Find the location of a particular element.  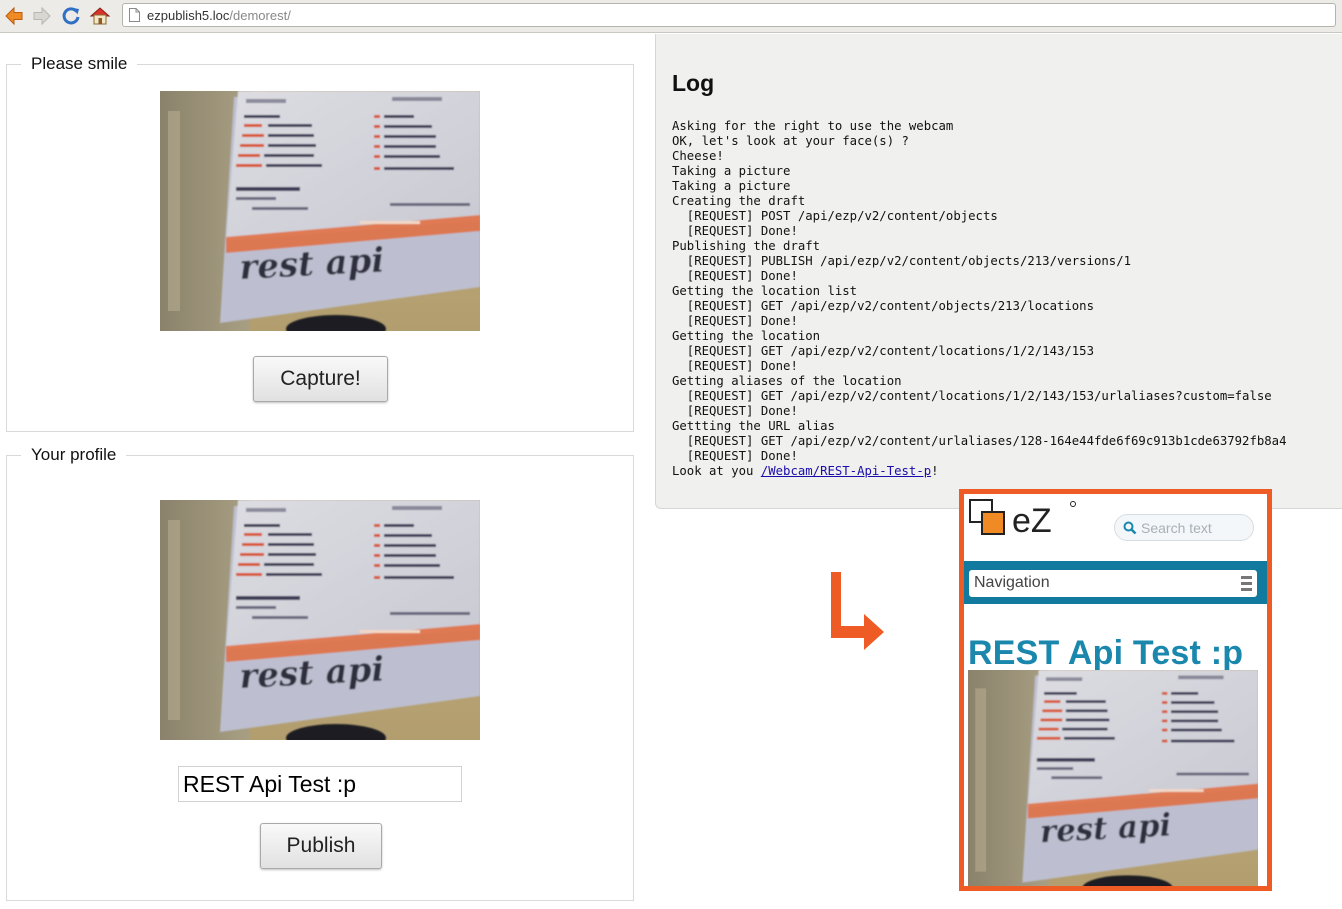

log-line: Asking for the right to use the webcam is located at coordinates (813, 126).